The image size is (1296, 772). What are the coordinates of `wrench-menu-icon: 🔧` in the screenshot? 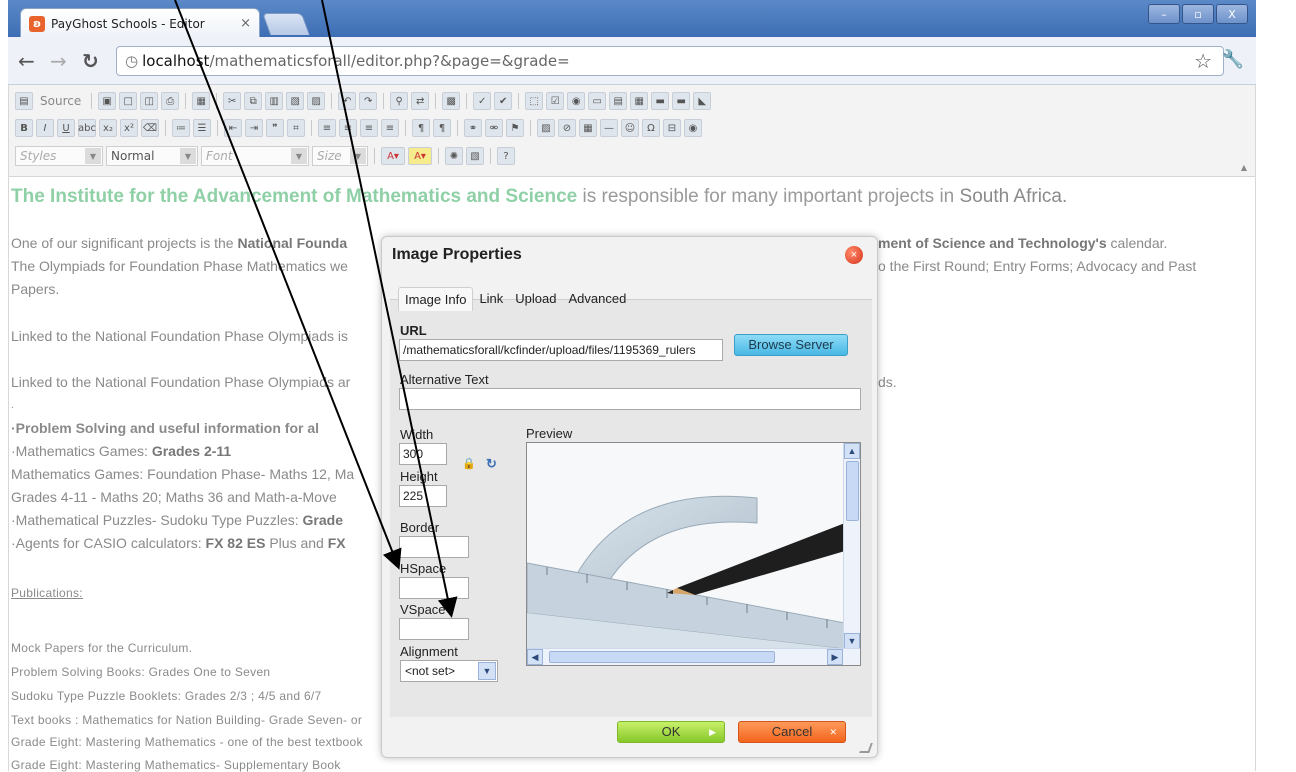 It's located at (1233, 59).